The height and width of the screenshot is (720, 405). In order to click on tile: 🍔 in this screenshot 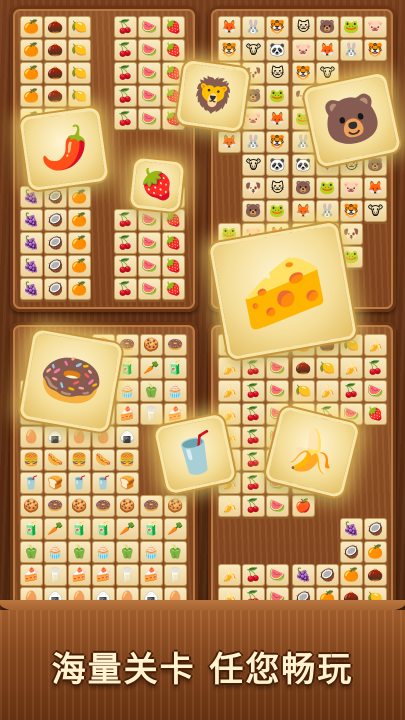, I will do `click(127, 460)`.